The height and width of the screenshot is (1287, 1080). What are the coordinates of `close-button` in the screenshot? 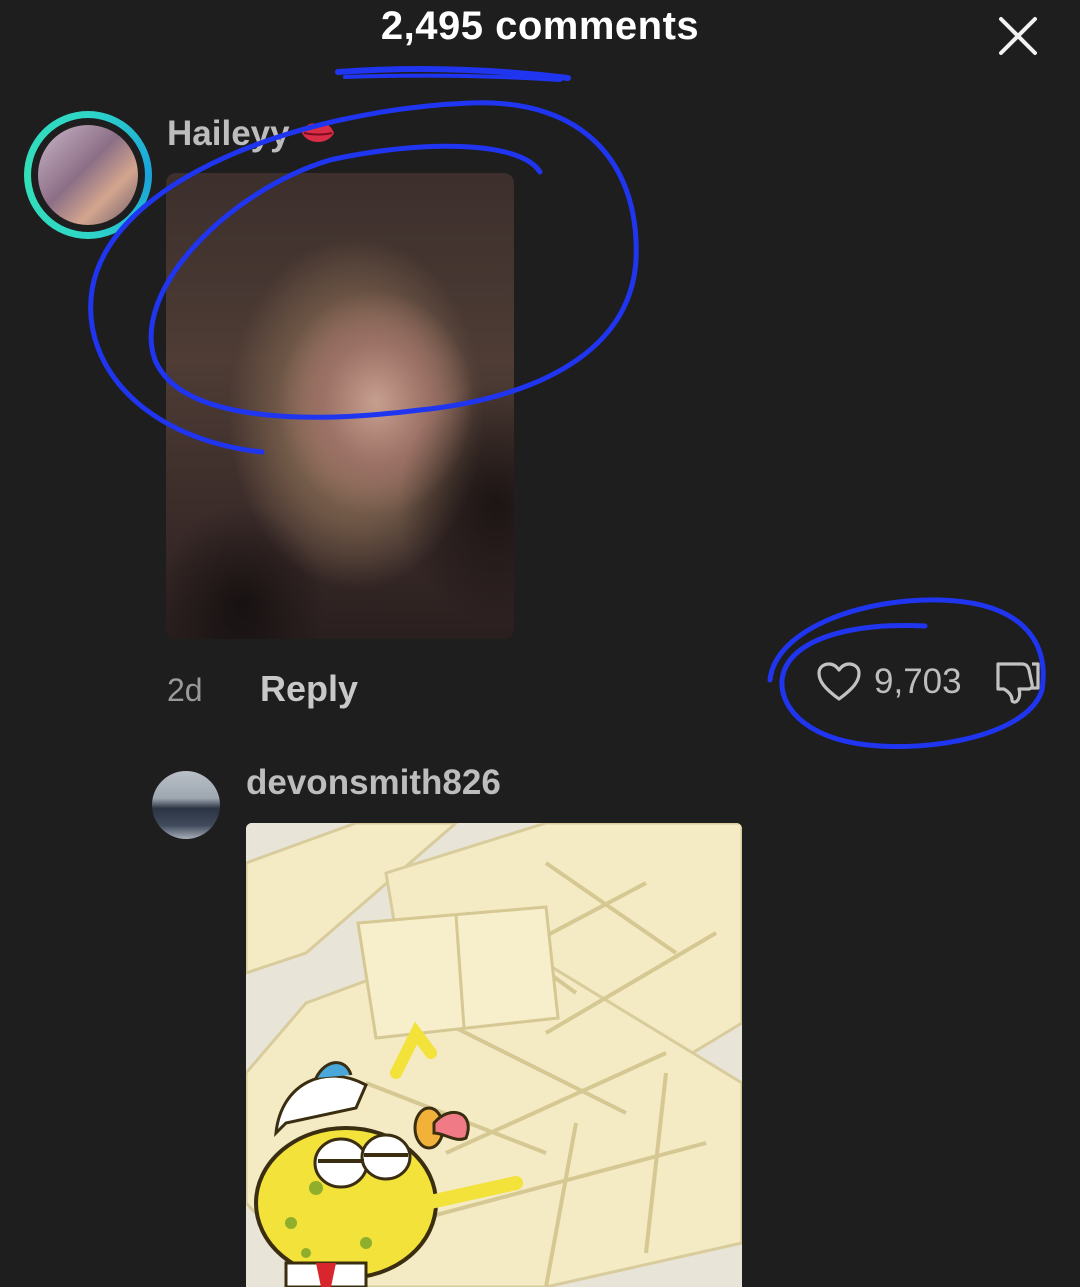 It's located at (1018, 36).